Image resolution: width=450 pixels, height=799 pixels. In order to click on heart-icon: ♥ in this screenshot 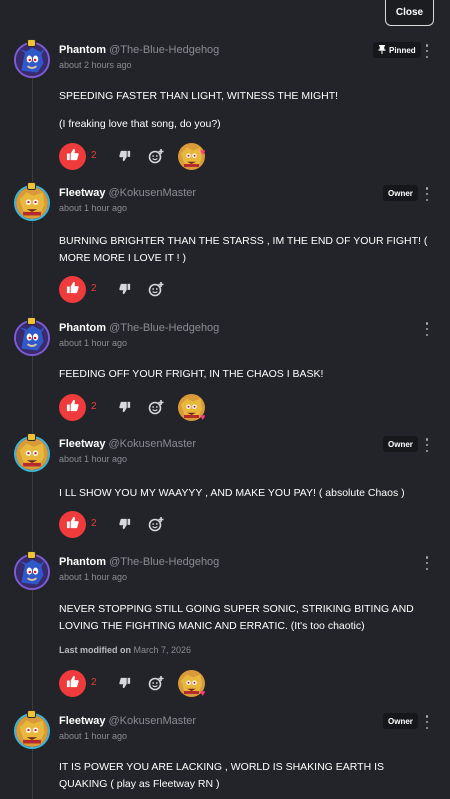, I will do `click(203, 417)`.